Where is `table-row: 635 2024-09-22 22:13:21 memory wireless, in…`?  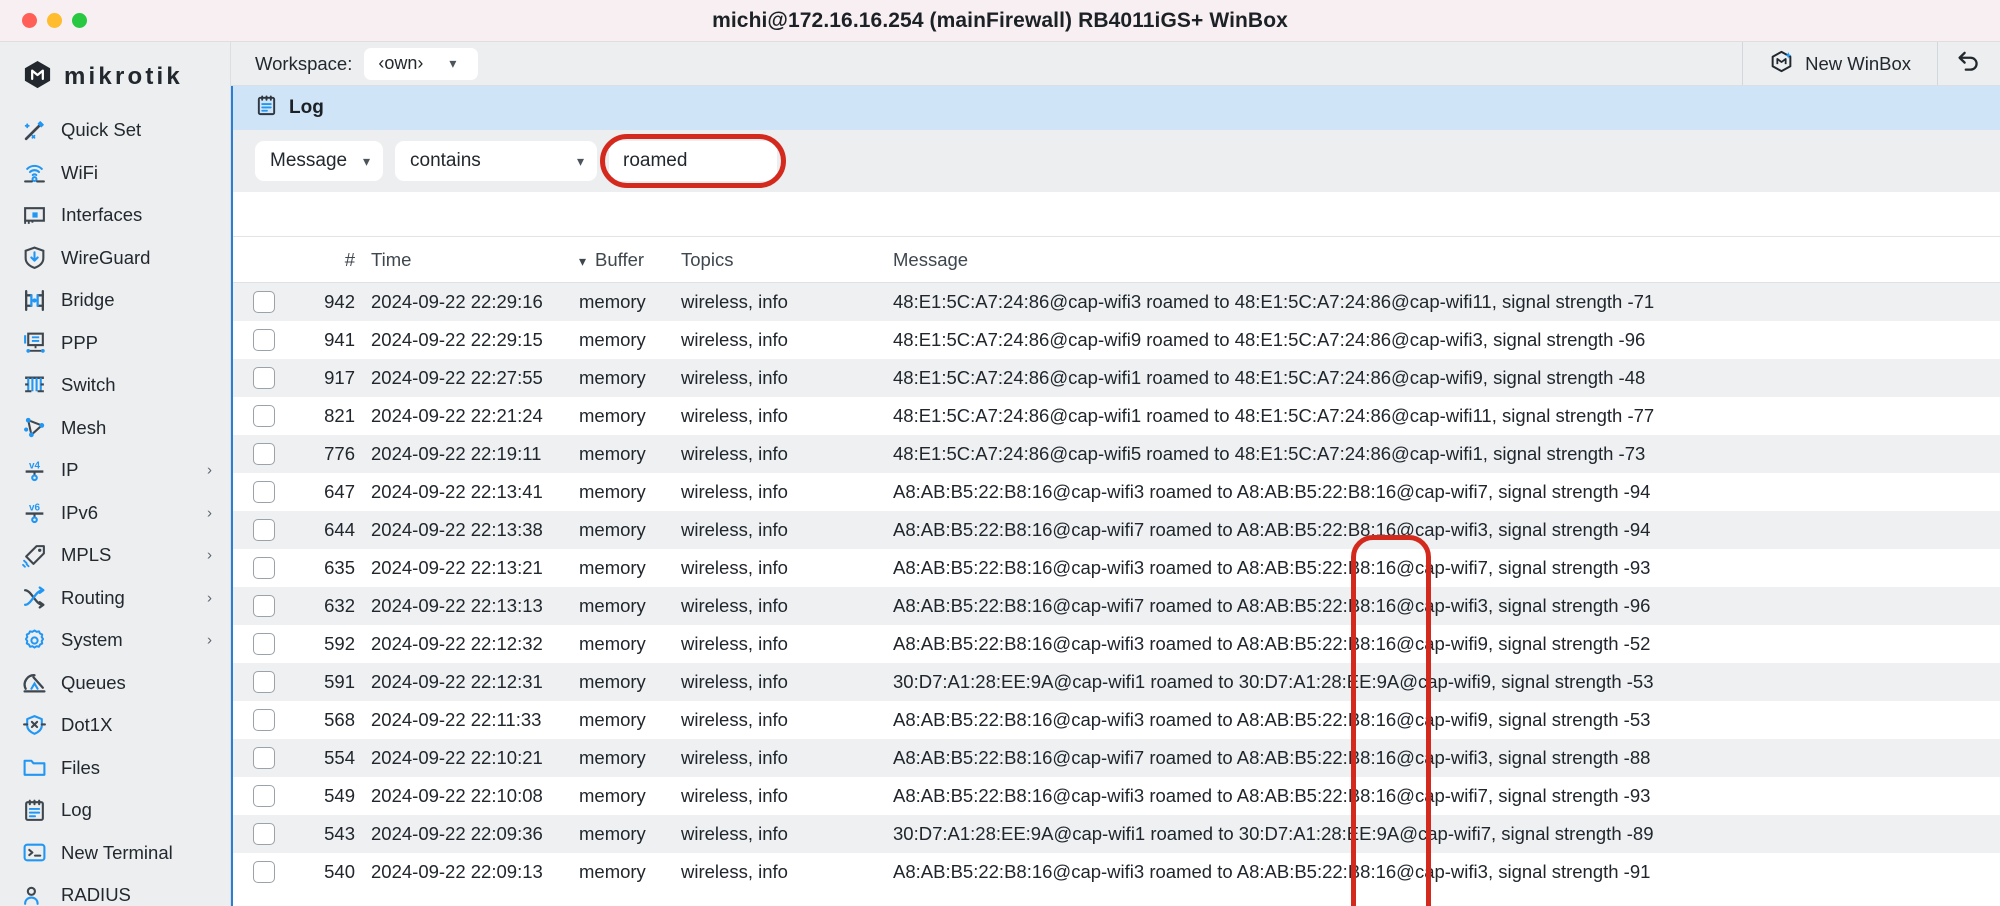
table-row: 635 2024-09-22 22:13:21 memory wireless, in… is located at coordinates (1116, 568).